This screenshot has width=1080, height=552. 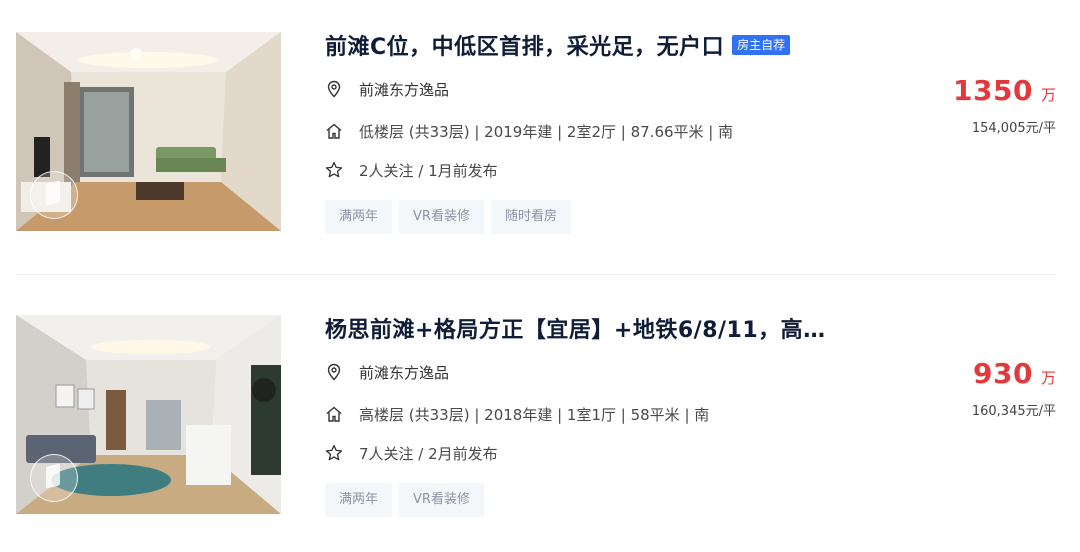 What do you see at coordinates (428, 453) in the screenshot?
I see `follow-info: 7人关注 / 2月前发布` at bounding box center [428, 453].